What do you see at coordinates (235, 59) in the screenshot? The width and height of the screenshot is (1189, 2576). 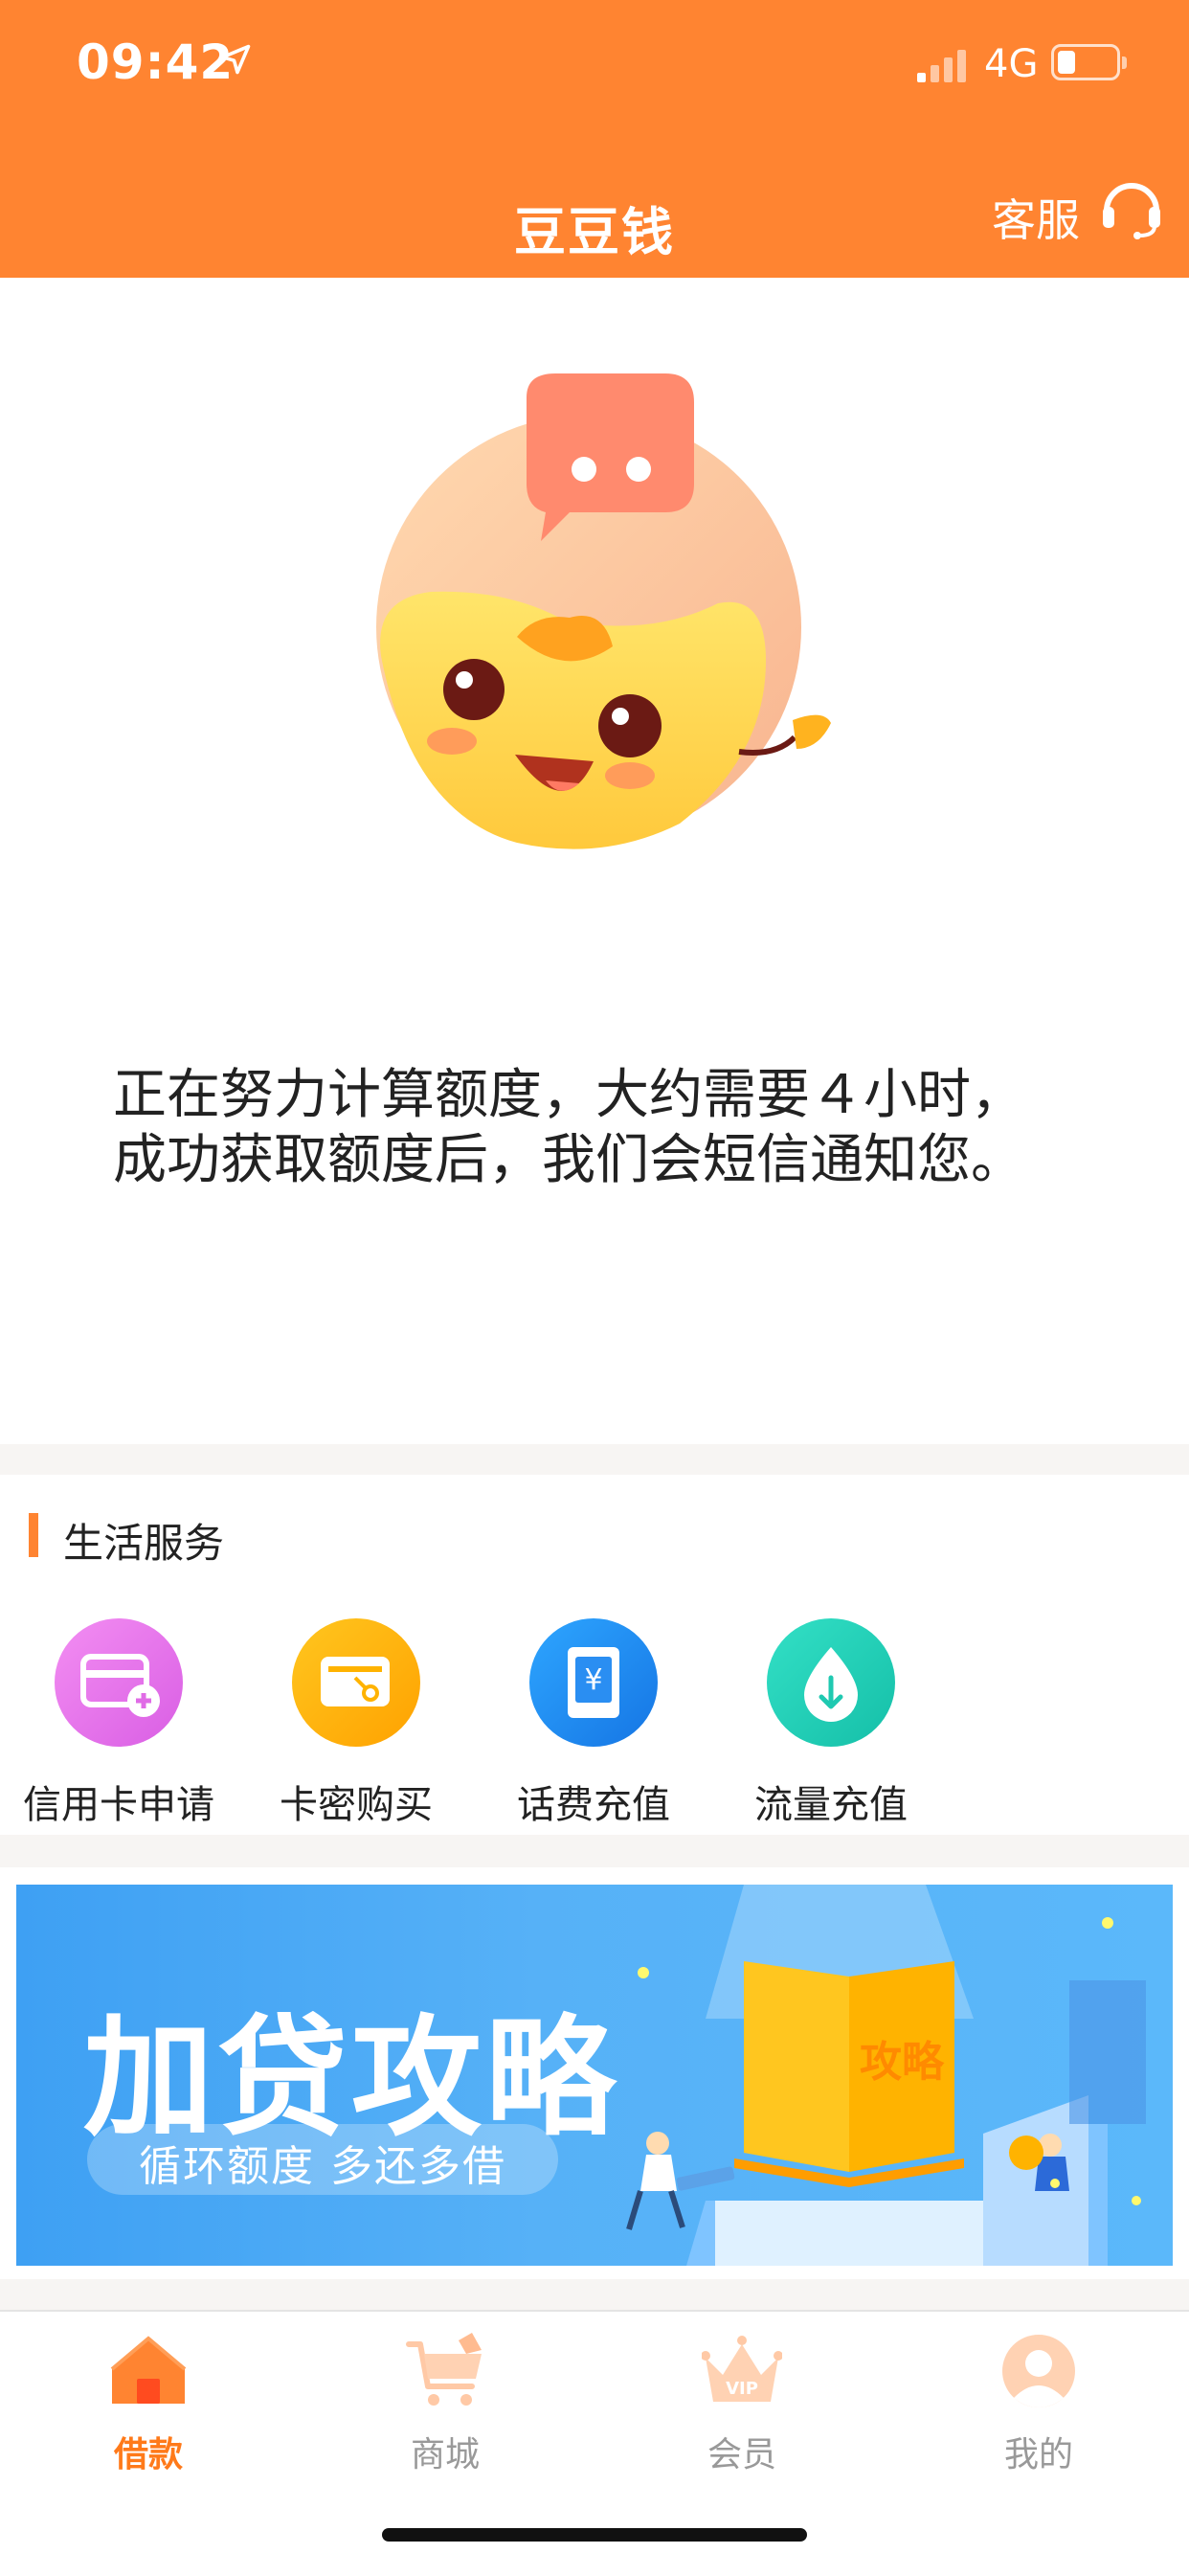 I see `location-arrow-icon` at bounding box center [235, 59].